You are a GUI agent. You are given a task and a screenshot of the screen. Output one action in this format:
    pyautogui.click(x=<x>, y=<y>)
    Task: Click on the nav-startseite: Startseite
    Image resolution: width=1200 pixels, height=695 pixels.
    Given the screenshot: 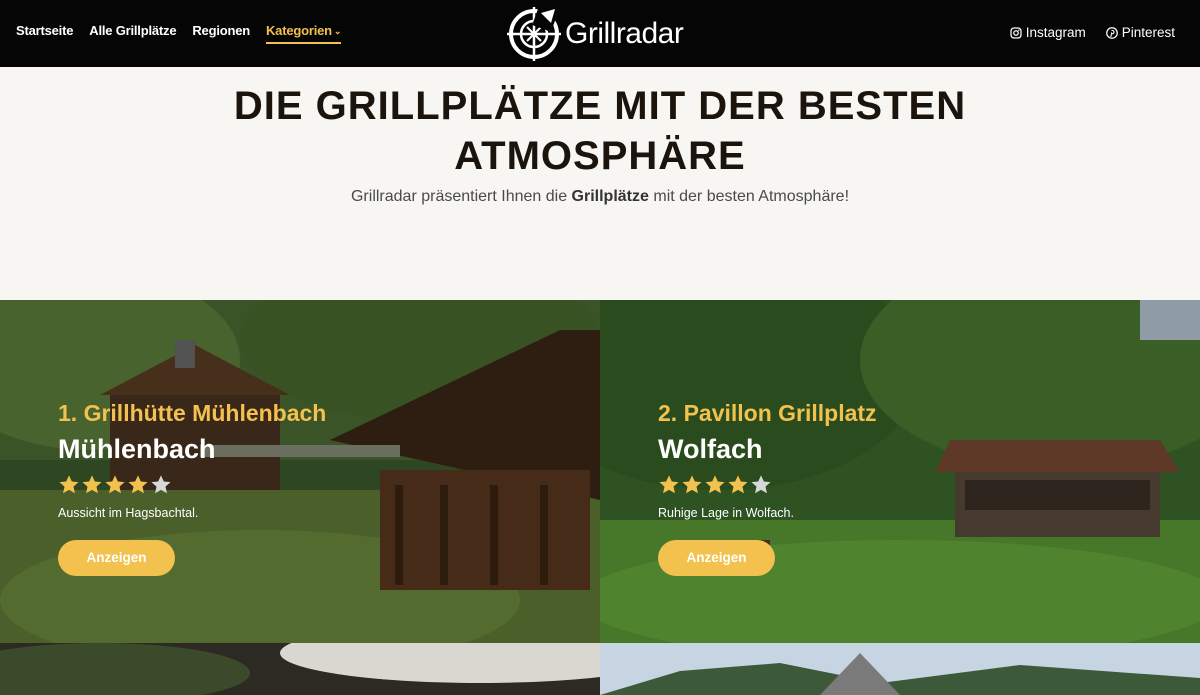 What is the action you would take?
    pyautogui.click(x=44, y=30)
    